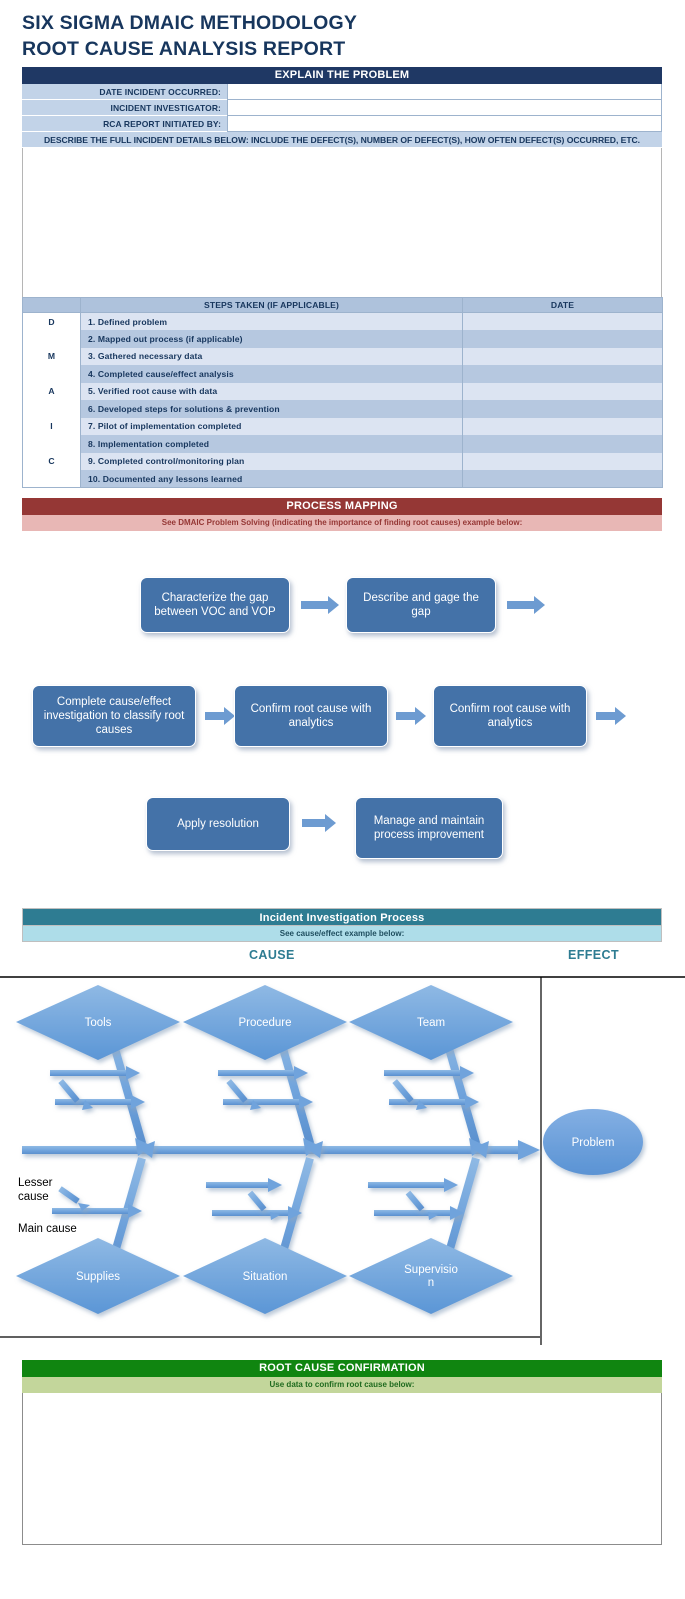 Image resolution: width=685 pixels, height=1599 pixels. Describe the element at coordinates (35, 1190) in the screenshot. I see `annotation-lesser-cause: Lesser cause` at that location.